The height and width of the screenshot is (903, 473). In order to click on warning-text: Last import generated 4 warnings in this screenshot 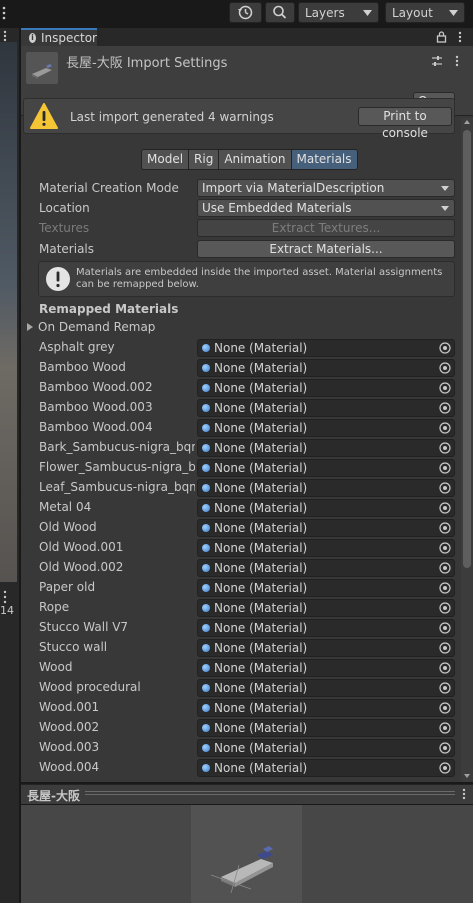, I will do `click(172, 117)`.